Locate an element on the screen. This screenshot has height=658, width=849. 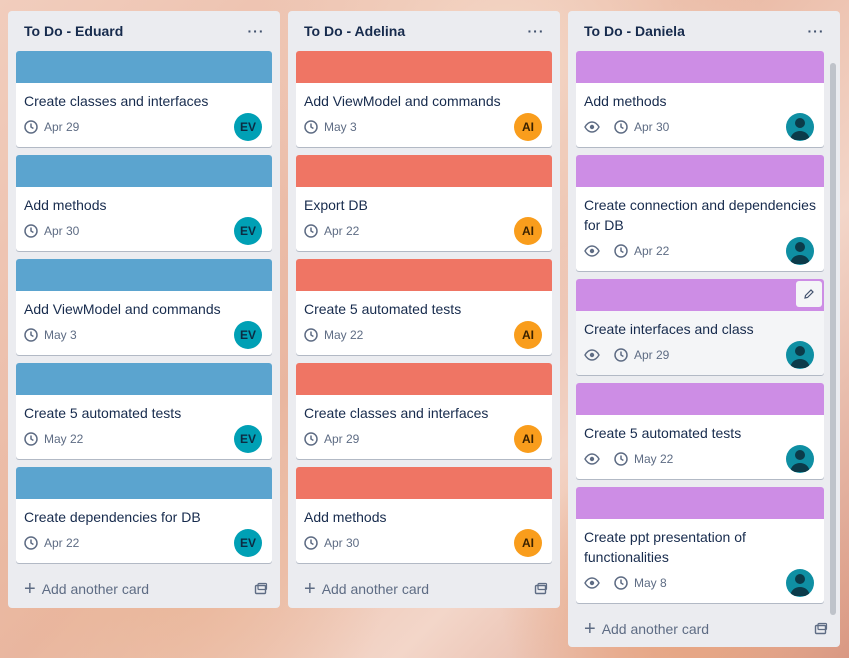
card: Create 5 automated tests May 22 EV is located at coordinates (144, 411).